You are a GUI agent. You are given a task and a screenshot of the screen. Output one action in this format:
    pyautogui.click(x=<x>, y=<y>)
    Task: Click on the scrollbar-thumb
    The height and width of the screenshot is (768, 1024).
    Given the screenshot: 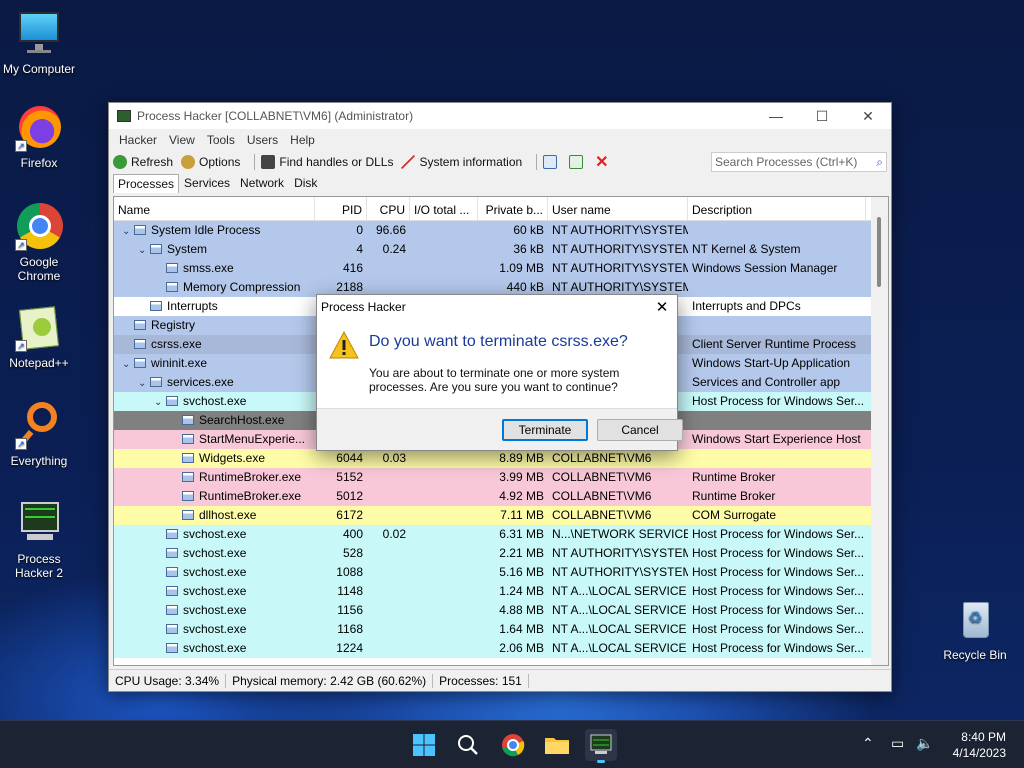 What is the action you would take?
    pyautogui.click(x=879, y=252)
    